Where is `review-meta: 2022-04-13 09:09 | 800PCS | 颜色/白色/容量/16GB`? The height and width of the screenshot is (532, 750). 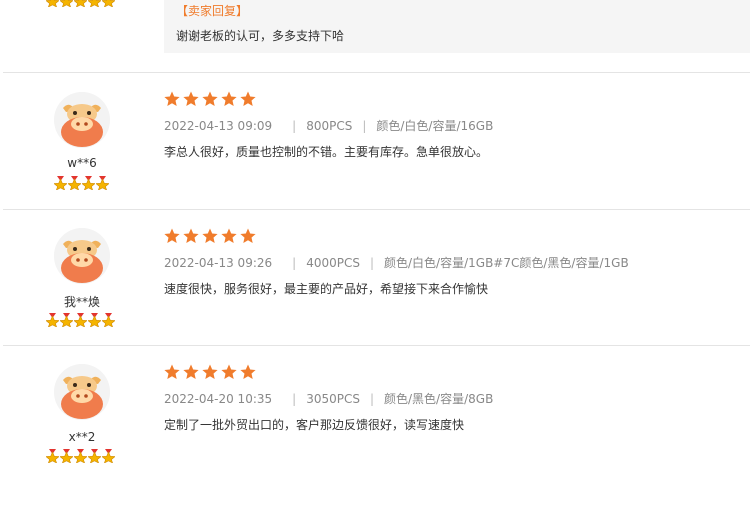
review-meta: 2022-04-13 09:09 | 800PCS | 颜色/白色/容量/16GB is located at coordinates (328, 125).